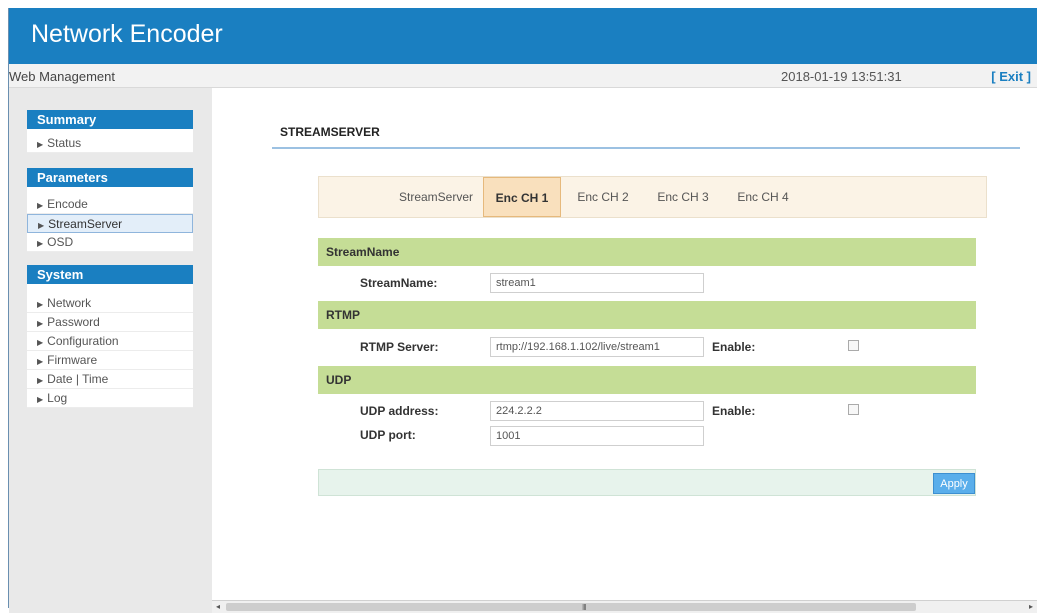 Image resolution: width=1037 pixels, height=613 pixels. I want to click on exit-link: [ Exit ], so click(1011, 76).